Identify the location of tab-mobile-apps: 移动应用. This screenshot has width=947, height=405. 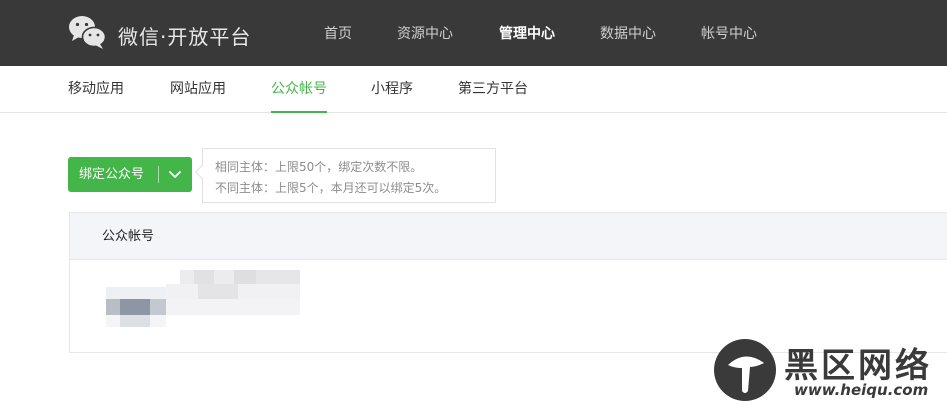
(96, 89).